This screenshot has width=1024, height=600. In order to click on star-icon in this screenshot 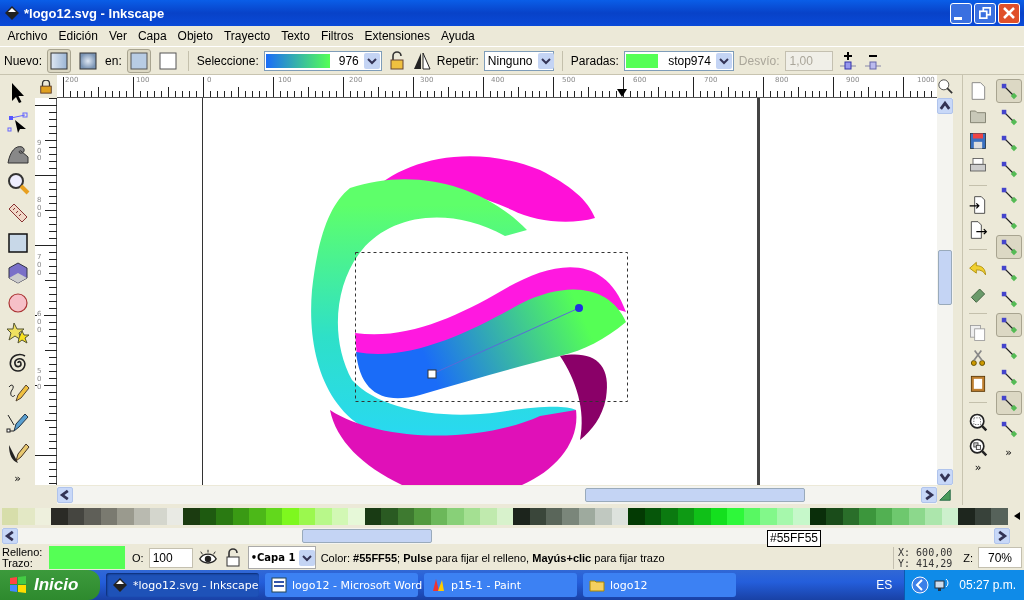, I will do `click(17, 333)`.